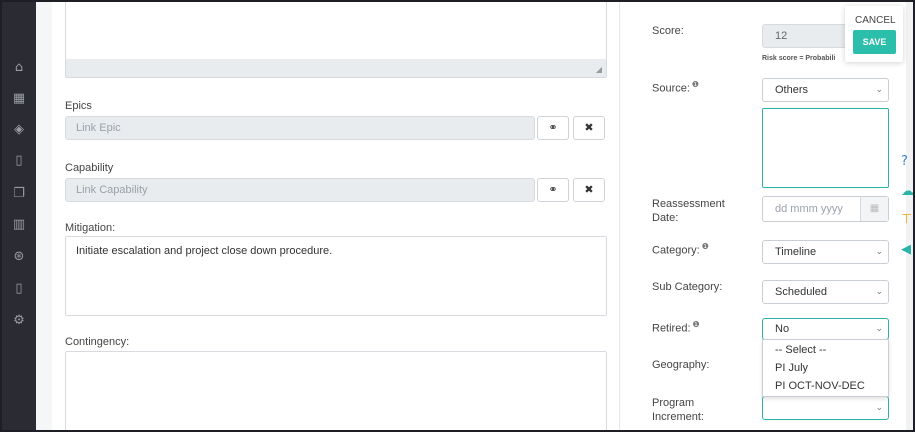  I want to click on risk-score-note: Risk score = Probabili, so click(799, 58).